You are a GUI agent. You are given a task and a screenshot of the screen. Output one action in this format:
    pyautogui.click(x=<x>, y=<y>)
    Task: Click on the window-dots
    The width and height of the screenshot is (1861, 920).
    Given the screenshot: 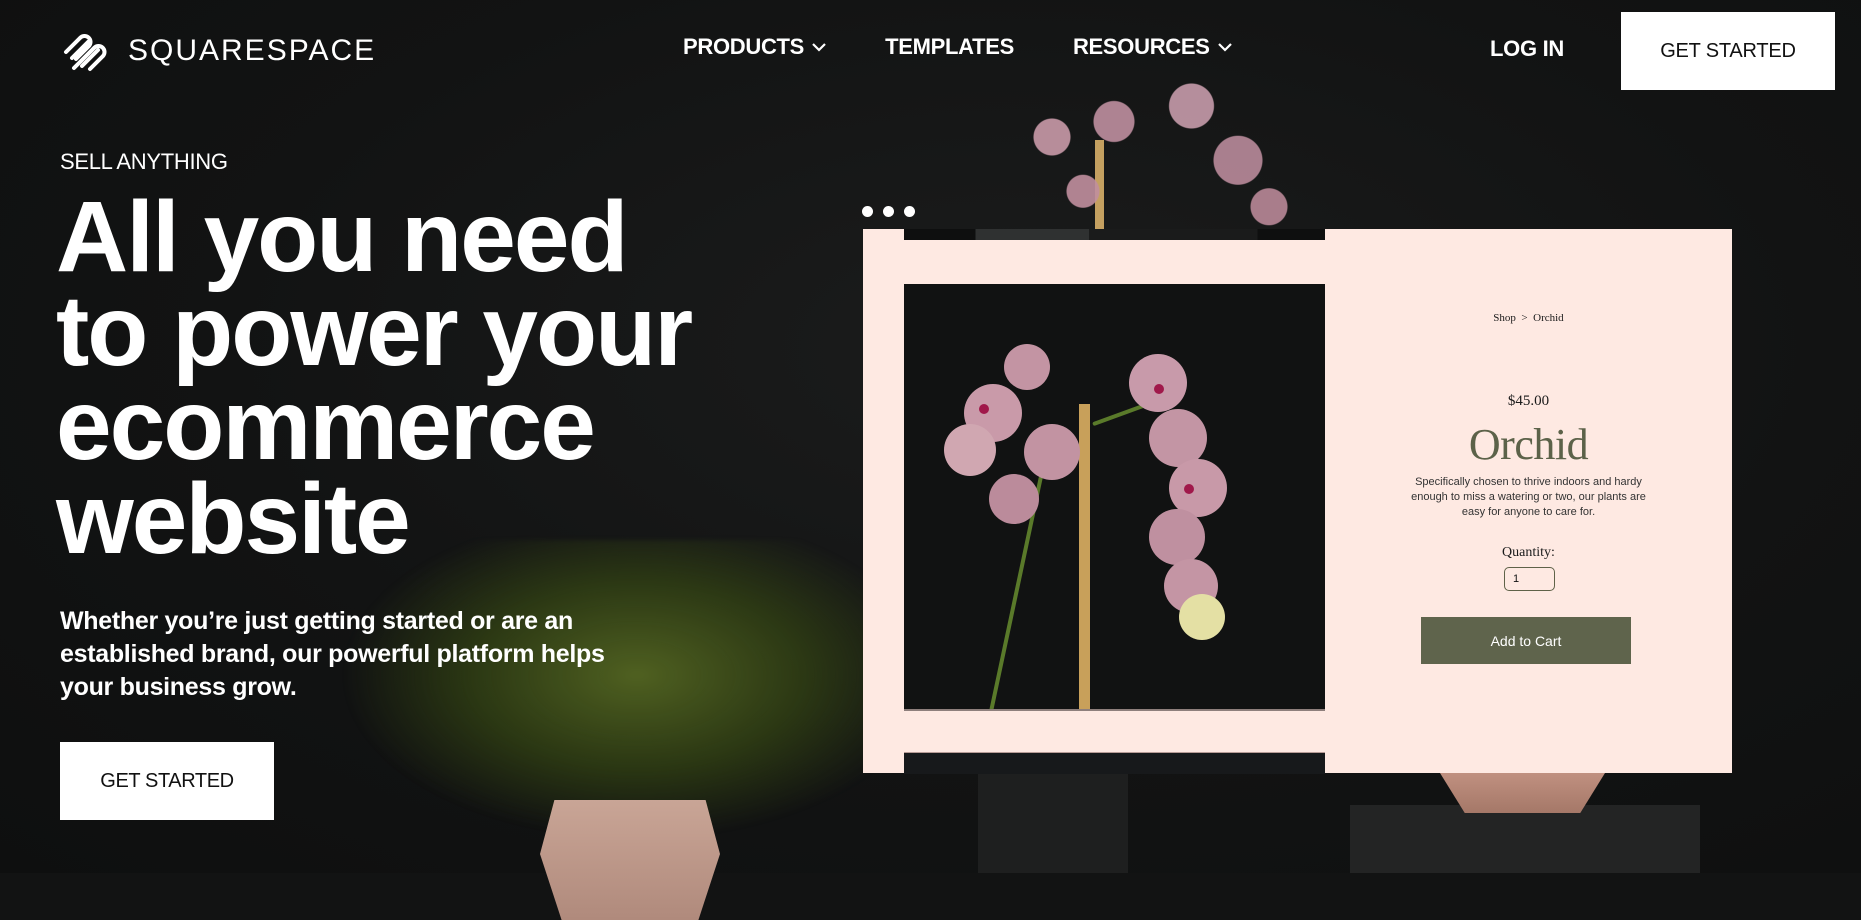 What is the action you would take?
    pyautogui.click(x=888, y=211)
    